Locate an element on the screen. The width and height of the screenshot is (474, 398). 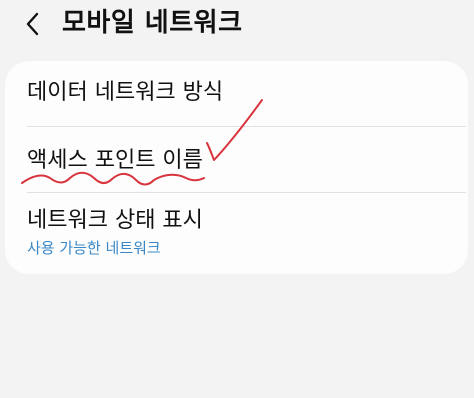
page-title: 모바일 네트워크 is located at coordinates (152, 23).